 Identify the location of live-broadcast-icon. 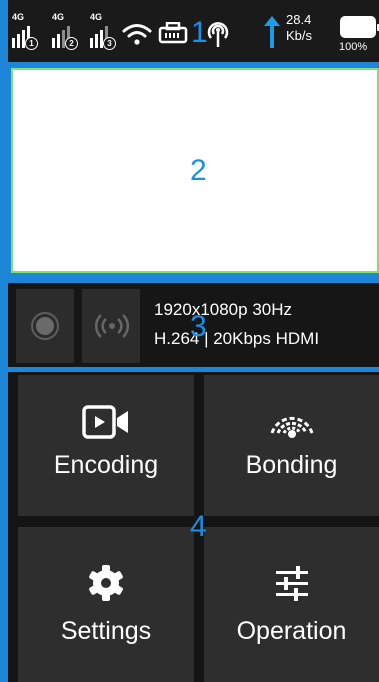
(112, 326).